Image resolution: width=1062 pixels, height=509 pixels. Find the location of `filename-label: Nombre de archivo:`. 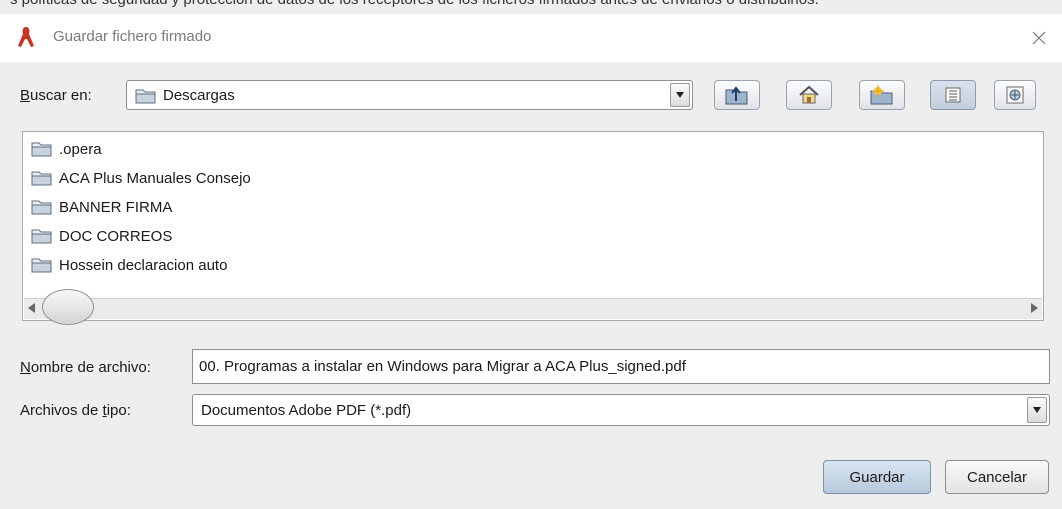

filename-label: Nombre de archivo: is located at coordinates (85, 367).